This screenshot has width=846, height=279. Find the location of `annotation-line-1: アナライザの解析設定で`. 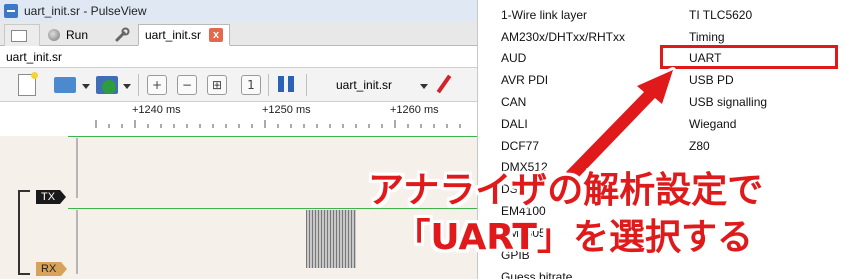

annotation-line-1: アナライザの解析設定で is located at coordinates (566, 190).